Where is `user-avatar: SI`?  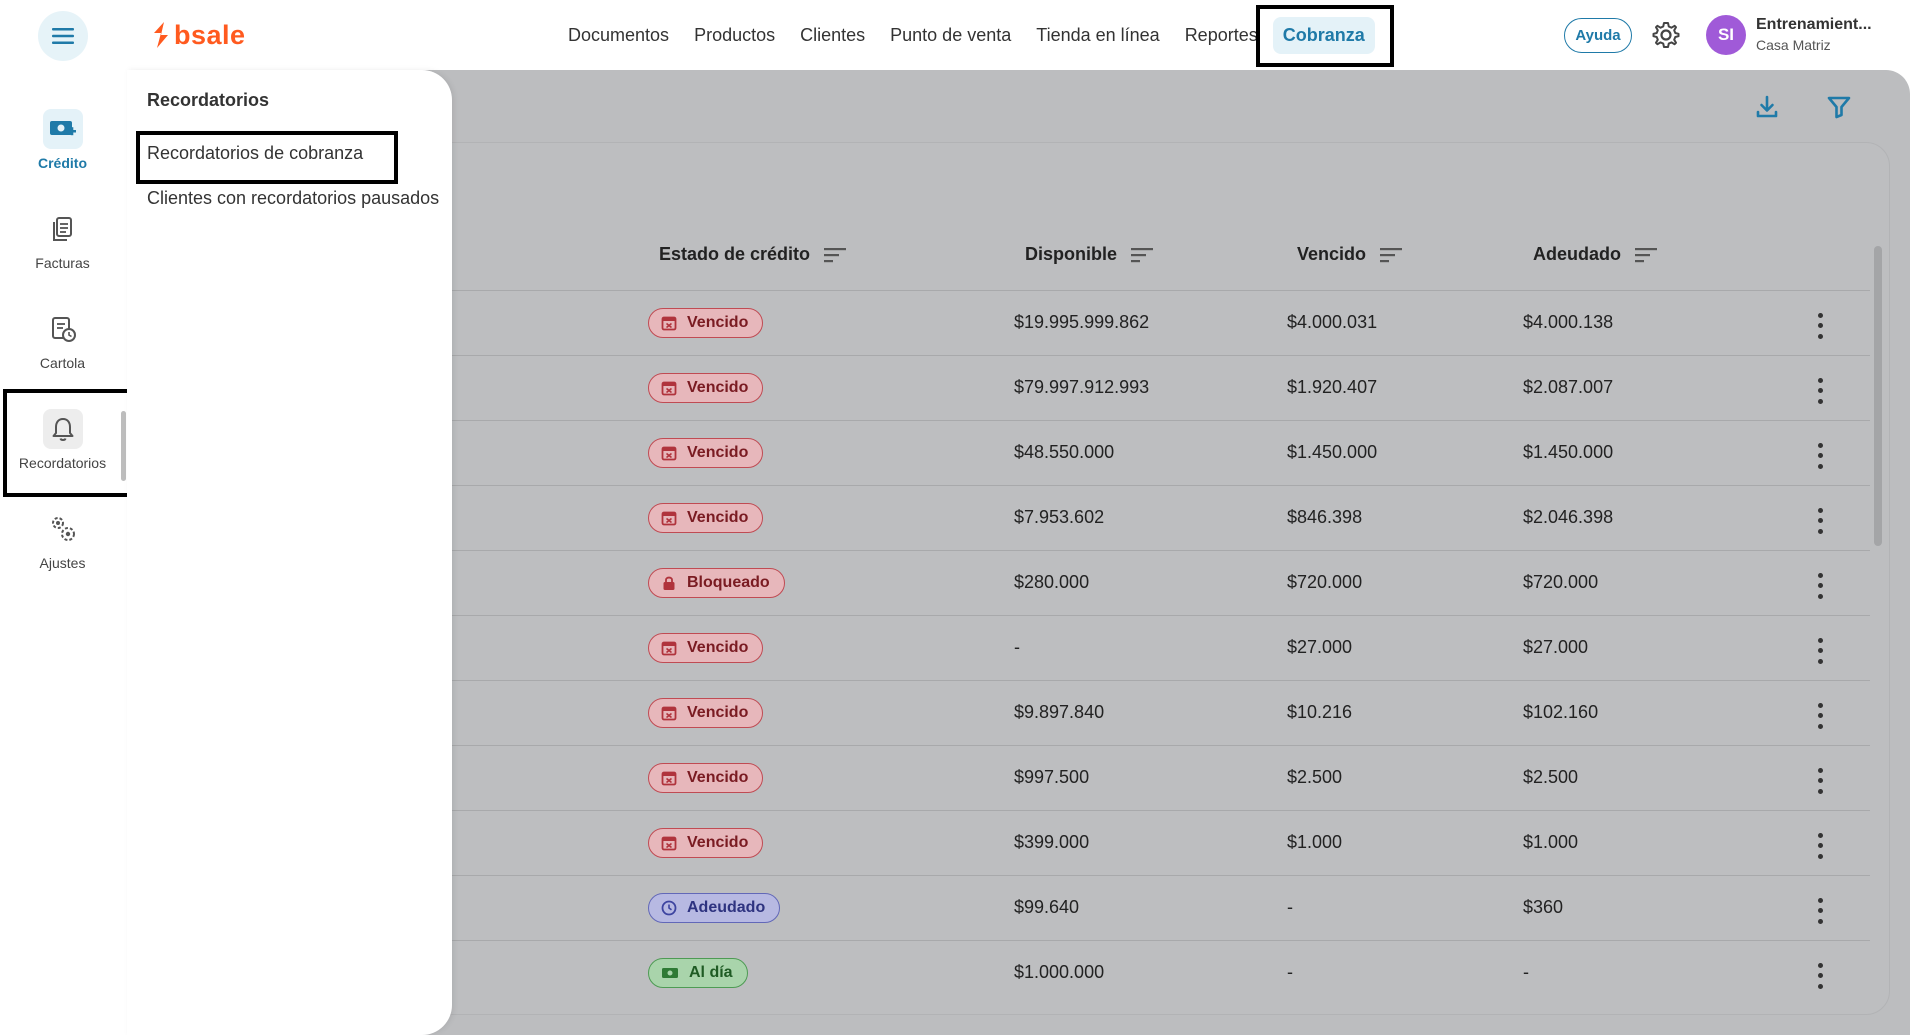
user-avatar: SI is located at coordinates (1726, 35).